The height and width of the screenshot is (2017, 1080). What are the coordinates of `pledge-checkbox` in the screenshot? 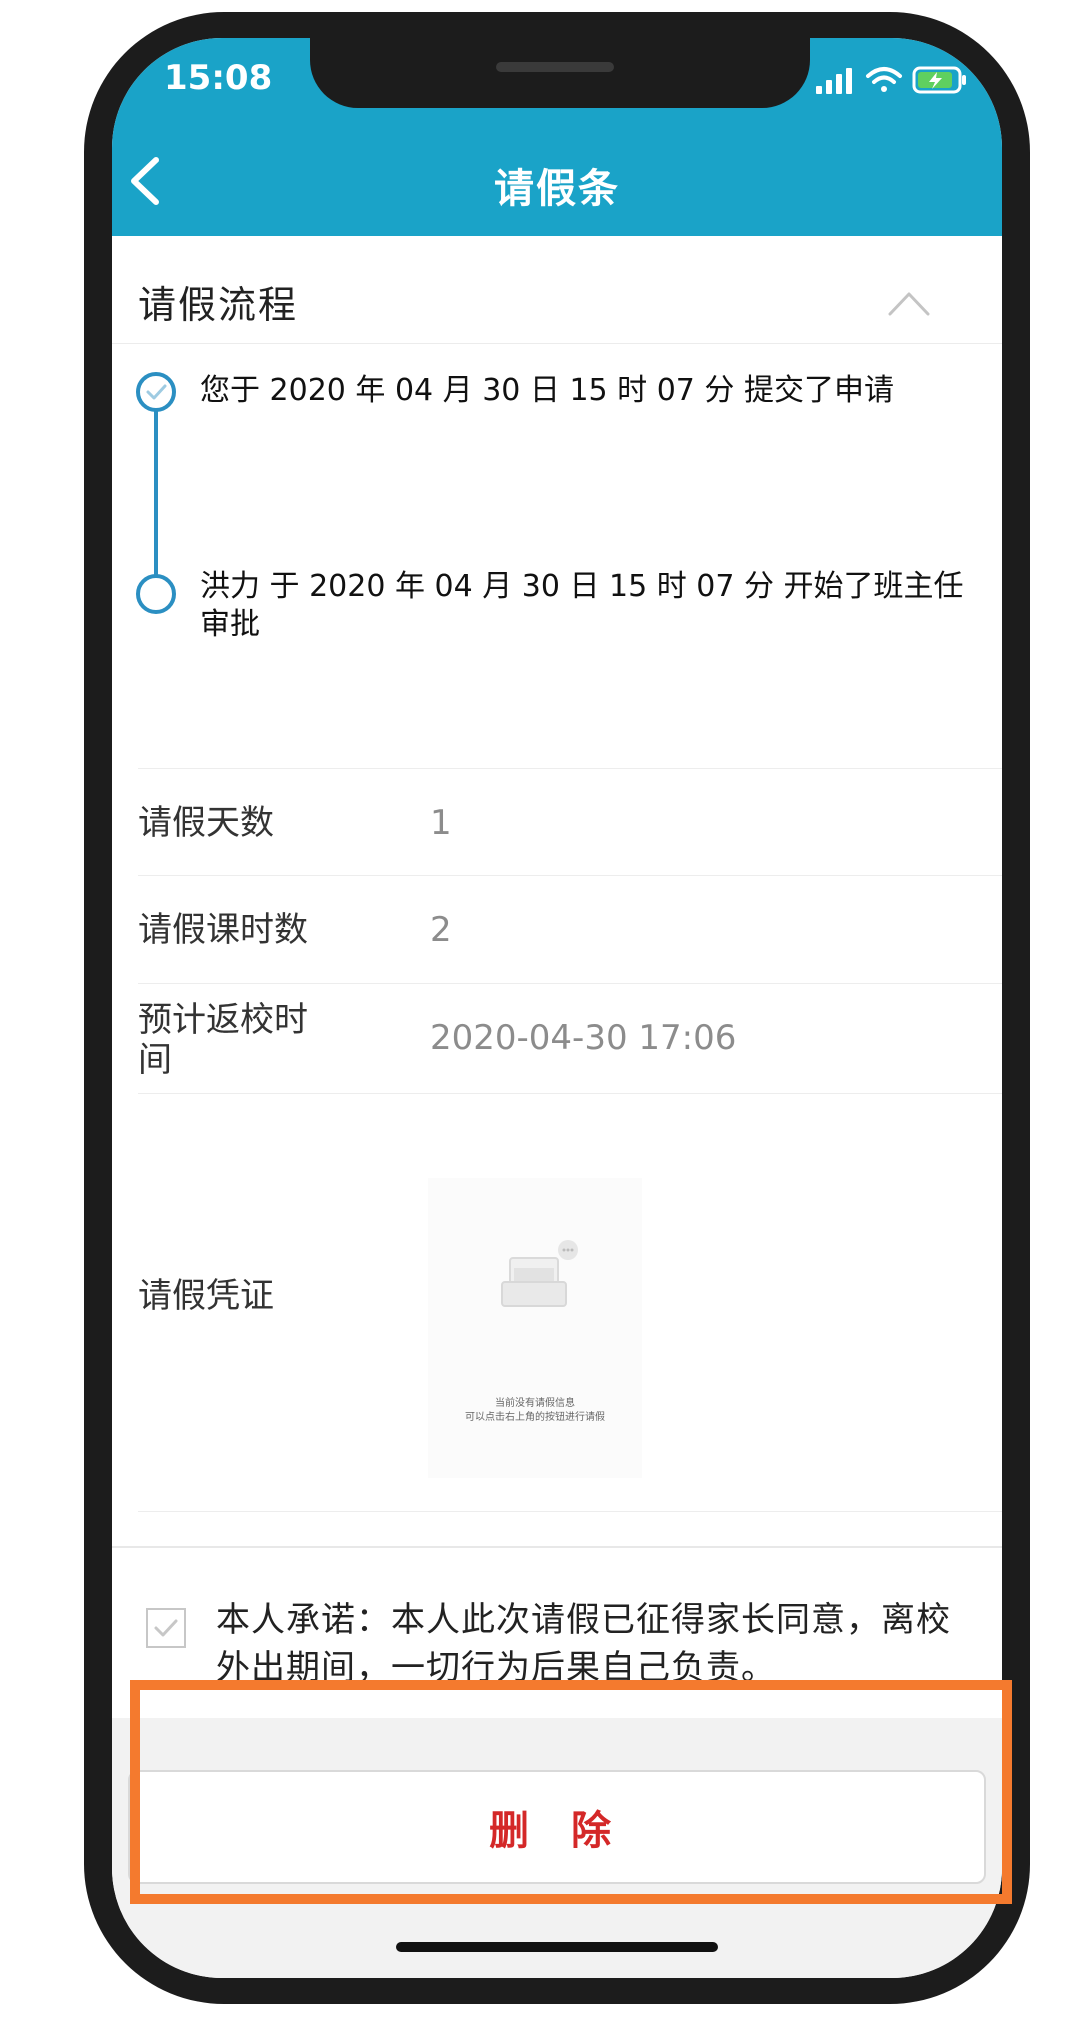 It's located at (166, 1628).